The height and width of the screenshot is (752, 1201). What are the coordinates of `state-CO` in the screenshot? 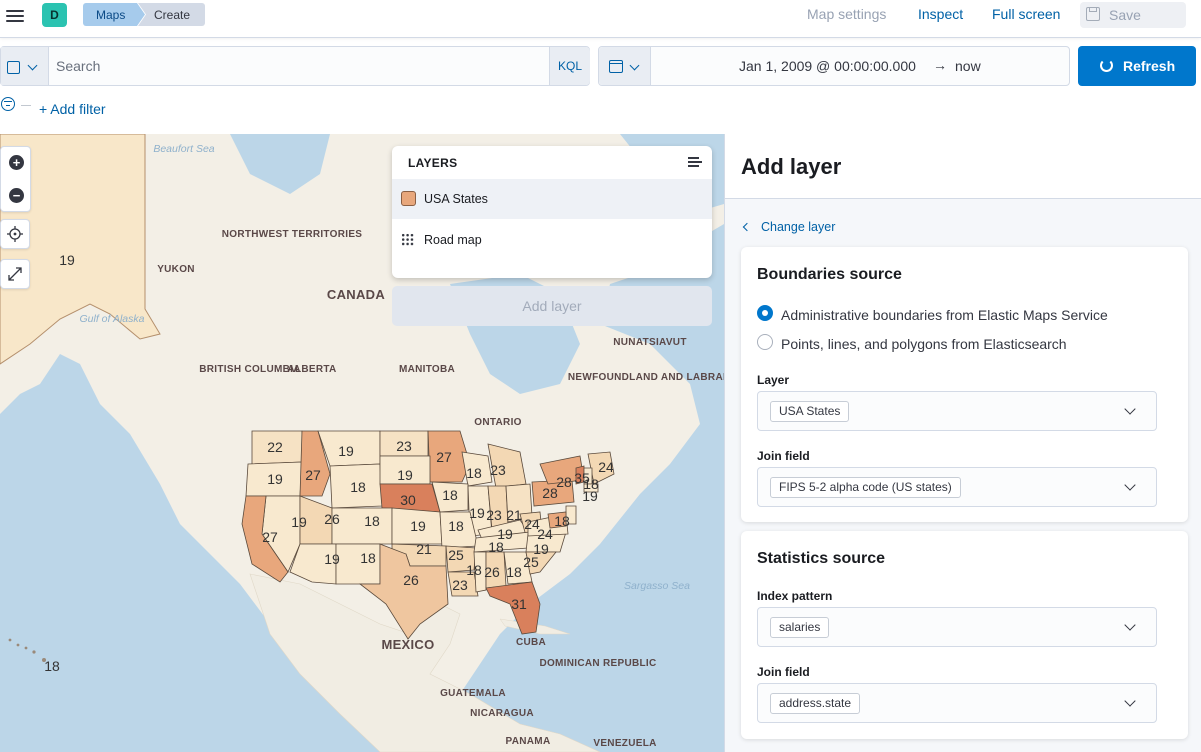 It's located at (362, 526).